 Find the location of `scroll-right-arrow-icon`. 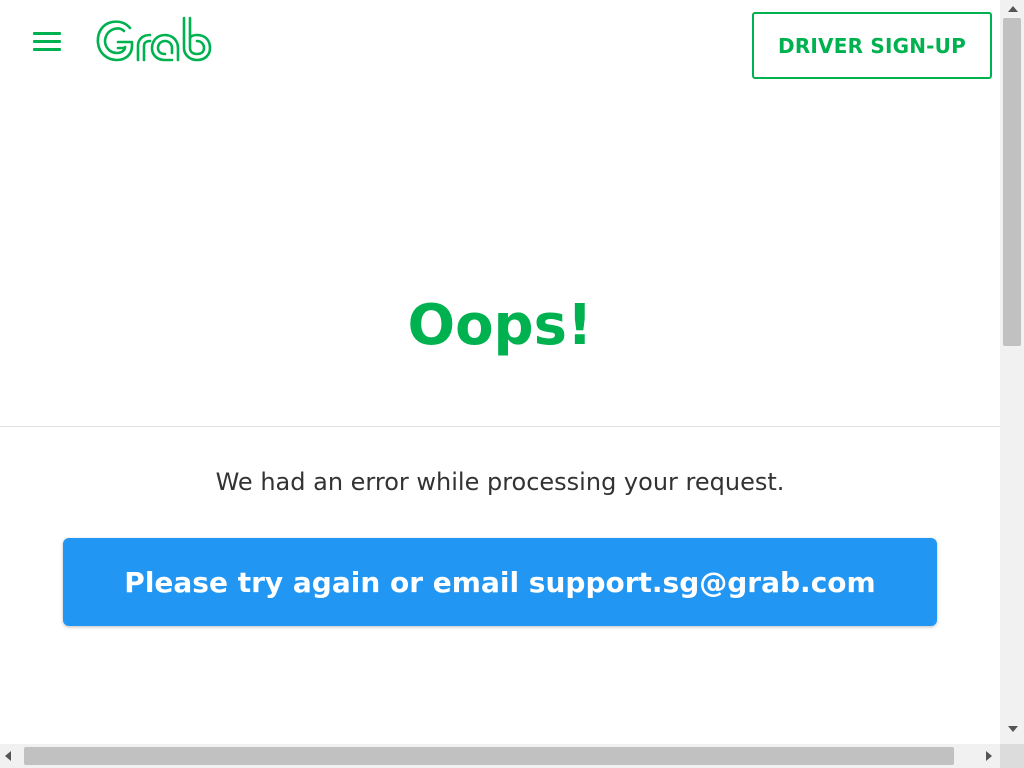

scroll-right-arrow-icon is located at coordinates (989, 756).